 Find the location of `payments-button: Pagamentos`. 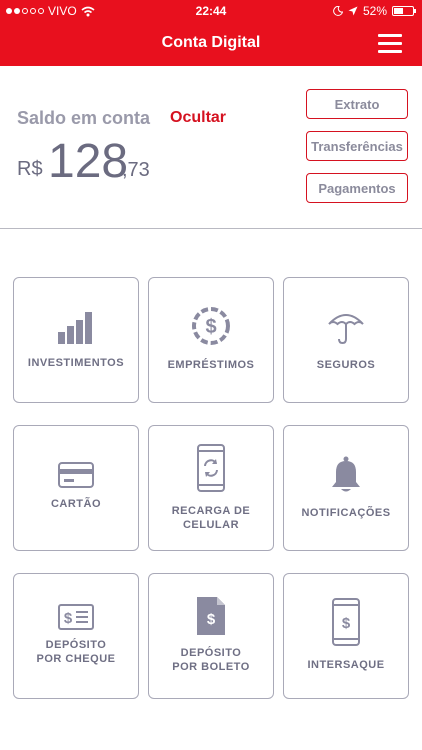

payments-button: Pagamentos is located at coordinates (357, 188).